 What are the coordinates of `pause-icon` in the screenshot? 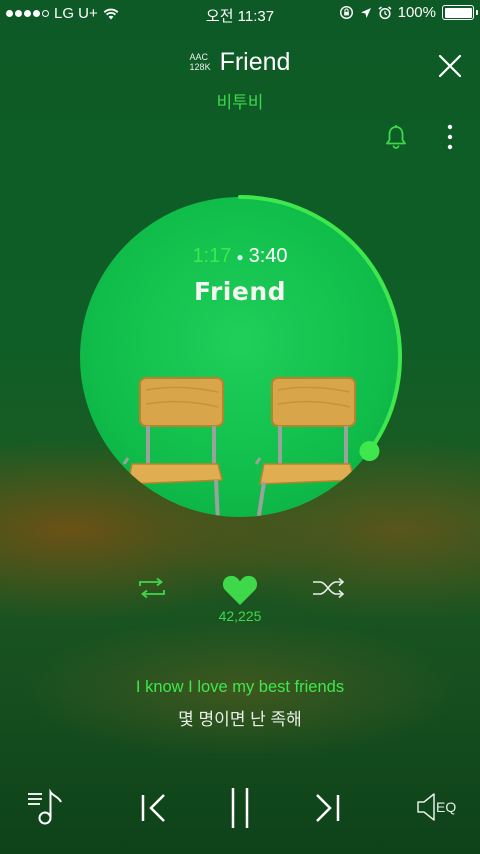 It's located at (240, 808).